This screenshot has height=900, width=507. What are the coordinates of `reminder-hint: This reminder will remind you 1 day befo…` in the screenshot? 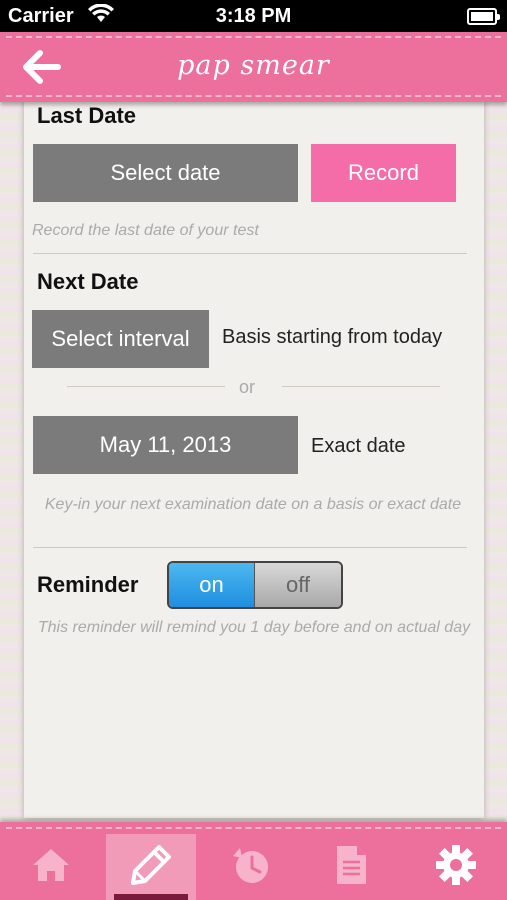 It's located at (254, 627).